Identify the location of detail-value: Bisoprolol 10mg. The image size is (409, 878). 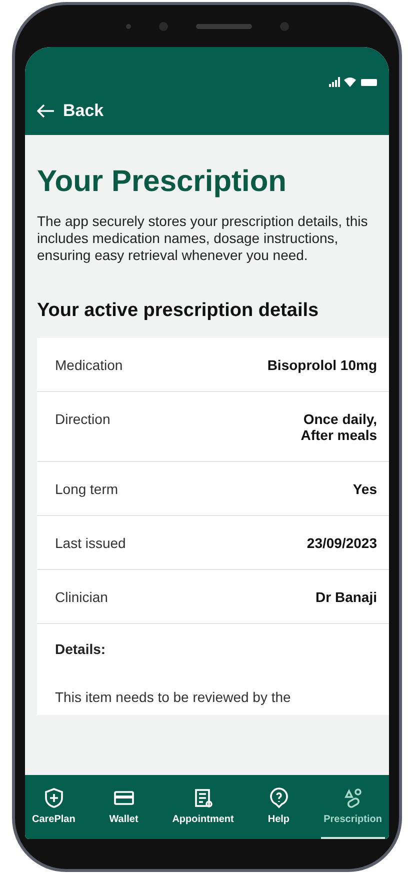
(322, 365).